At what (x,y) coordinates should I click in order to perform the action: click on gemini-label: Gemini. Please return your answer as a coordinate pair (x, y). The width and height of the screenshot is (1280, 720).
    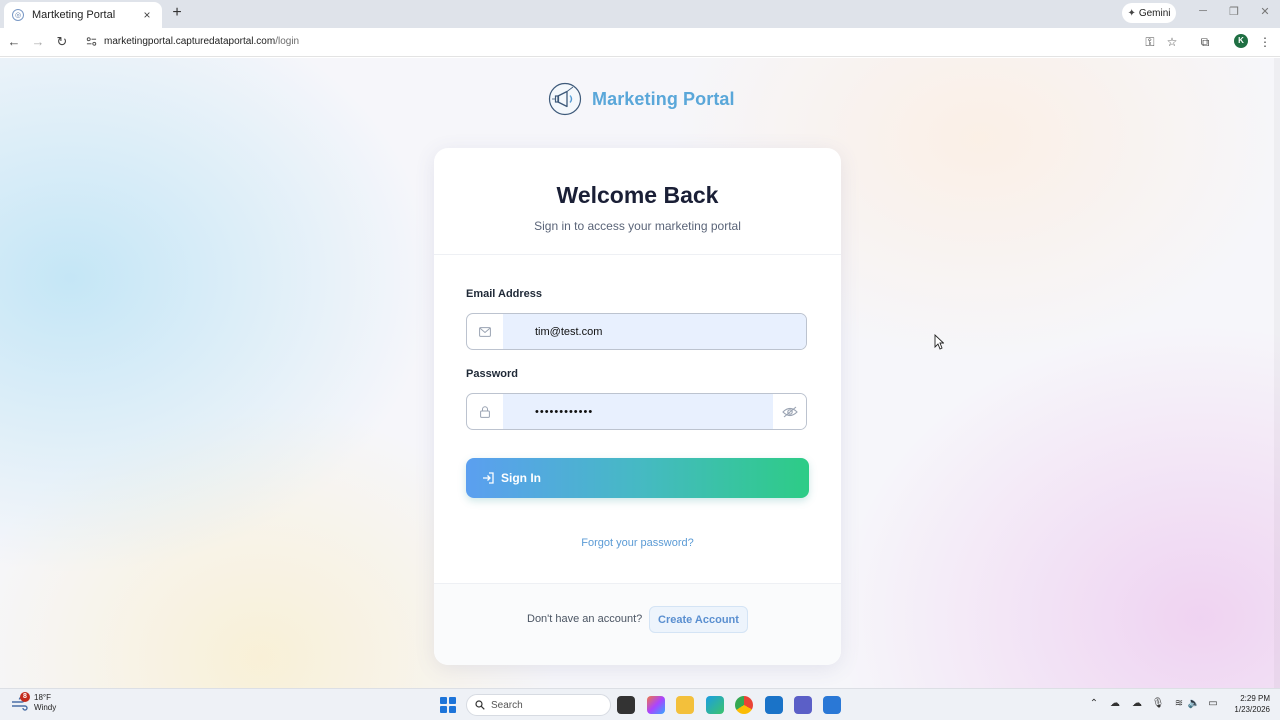
    Looking at the image, I should click on (1154, 13).